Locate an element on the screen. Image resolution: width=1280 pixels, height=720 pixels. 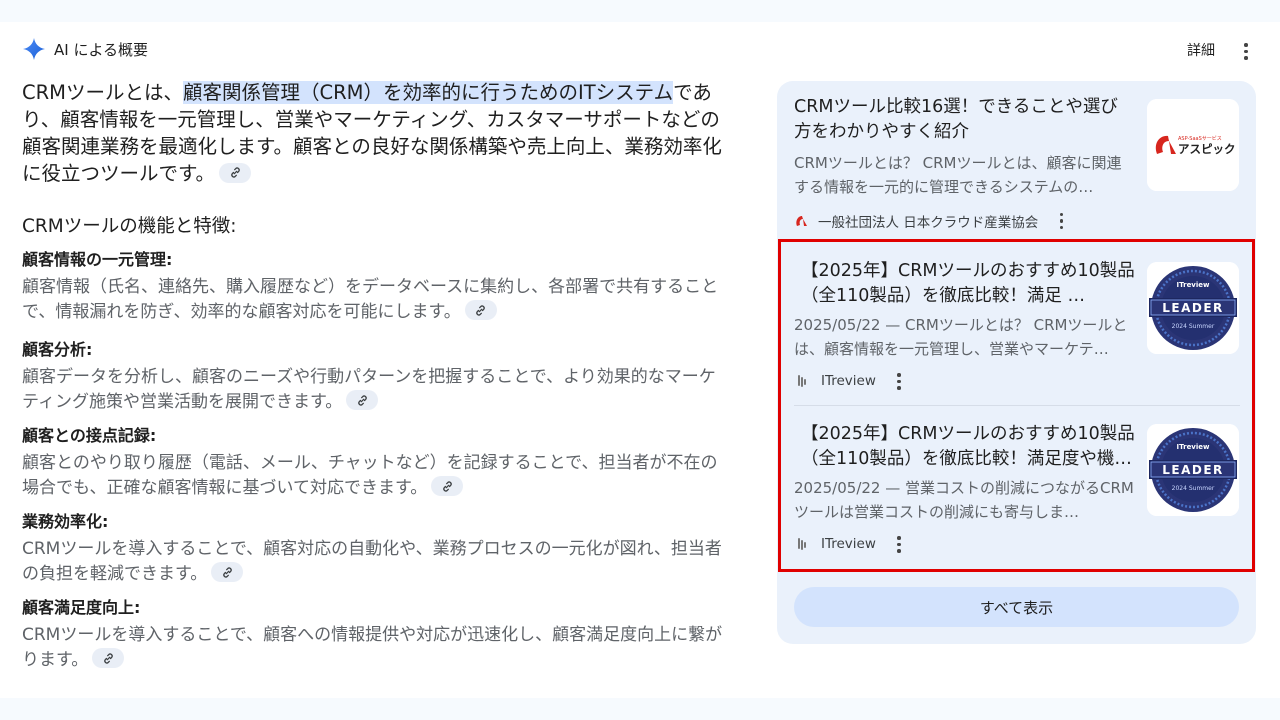
ai-overview-header: AI による概要 is located at coordinates (85, 49).